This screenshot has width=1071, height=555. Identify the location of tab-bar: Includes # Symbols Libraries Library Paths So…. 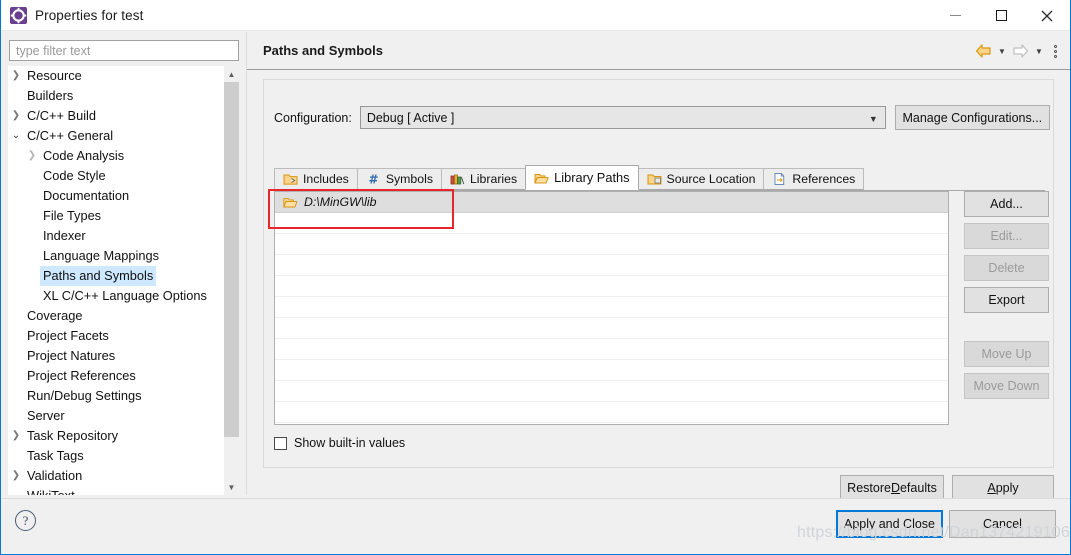
(659, 178).